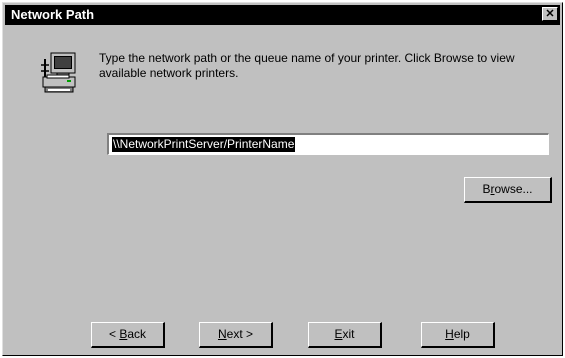 The image size is (565, 358). I want to click on network-path-value: \\NetworkPrintServer/PrinterName, so click(204, 144).